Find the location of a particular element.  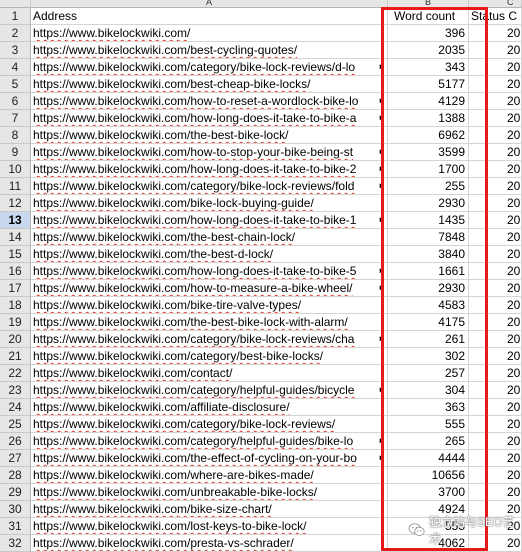

row-number: 1 is located at coordinates (15, 16).